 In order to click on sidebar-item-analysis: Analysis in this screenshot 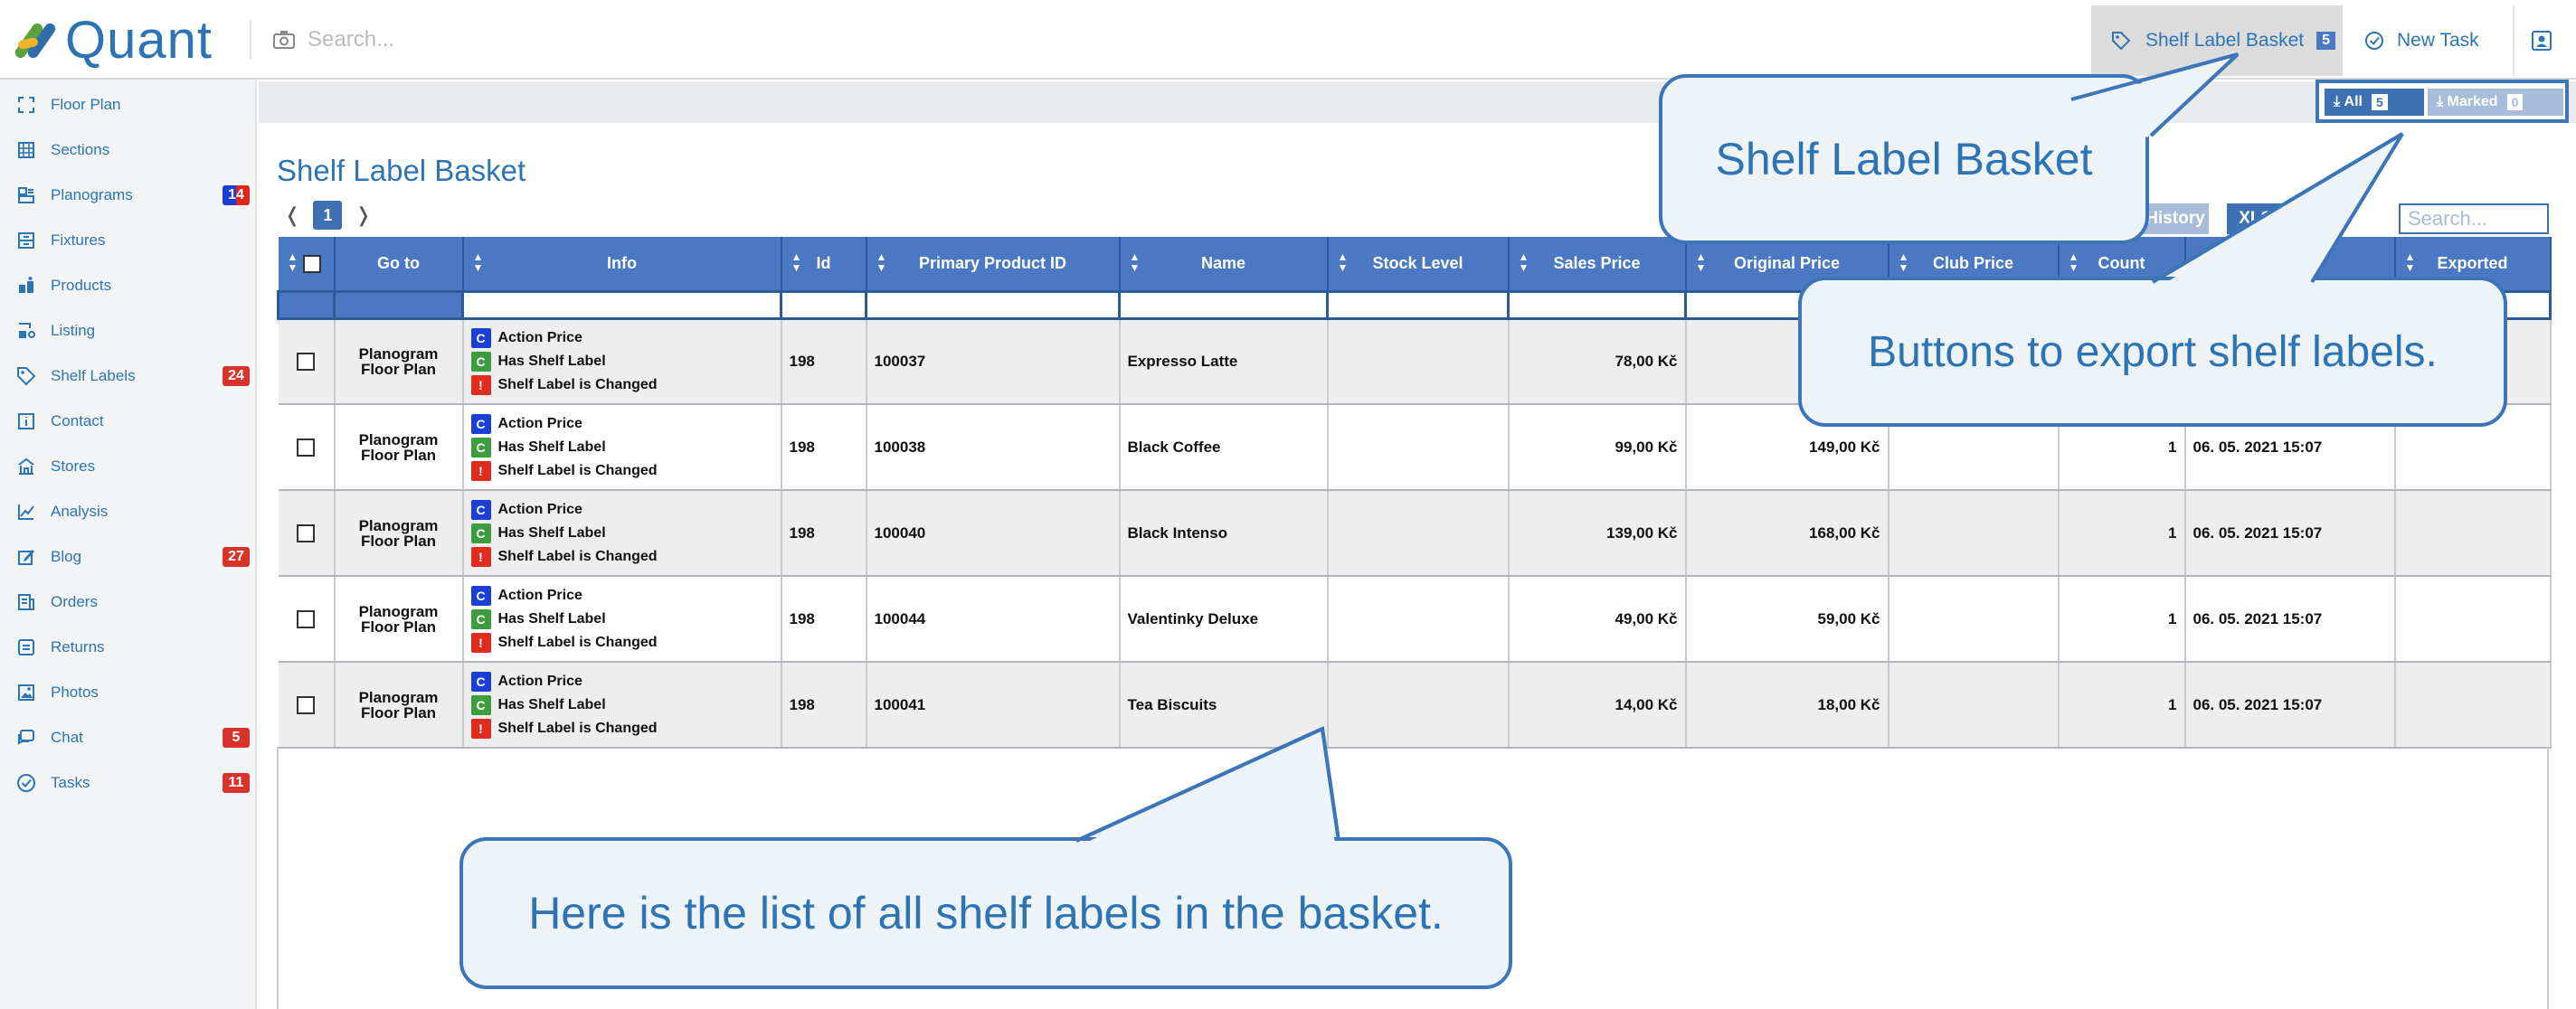, I will do `click(128, 511)`.